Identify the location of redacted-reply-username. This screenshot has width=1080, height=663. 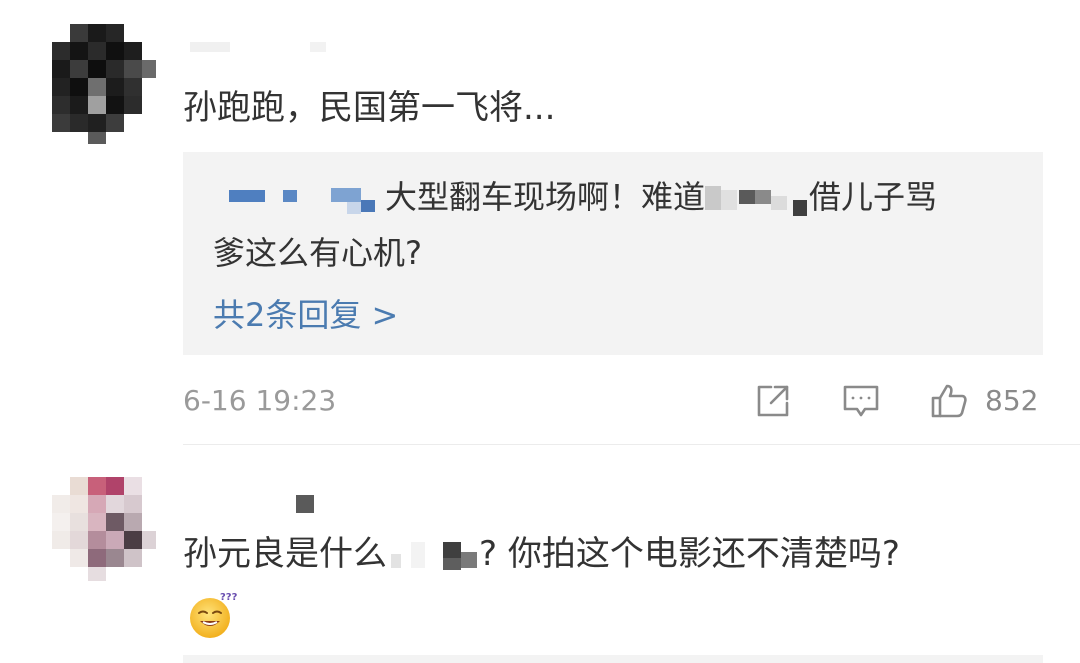
(299, 197).